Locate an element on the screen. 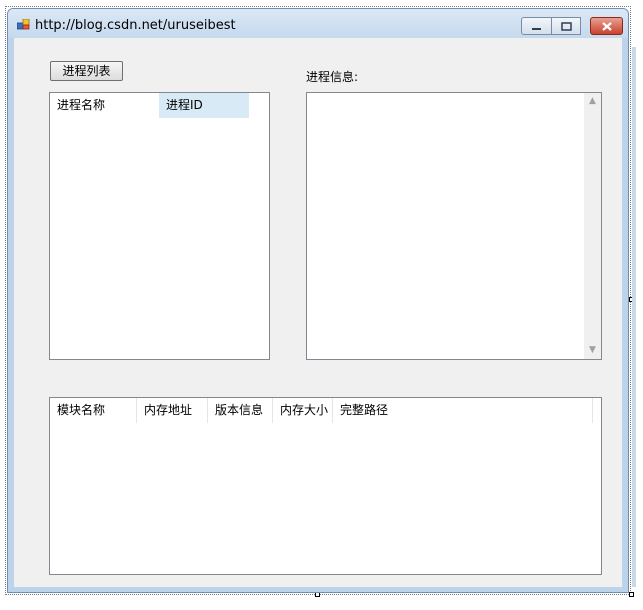  column-header-module-name: 模块名称 is located at coordinates (93, 410).